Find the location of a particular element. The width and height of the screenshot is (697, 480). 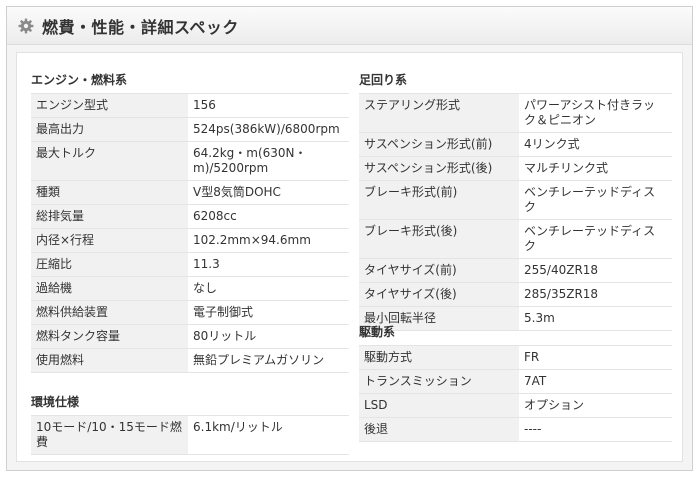

spec-row: 最小回転半径 5.3m is located at coordinates (515, 318).